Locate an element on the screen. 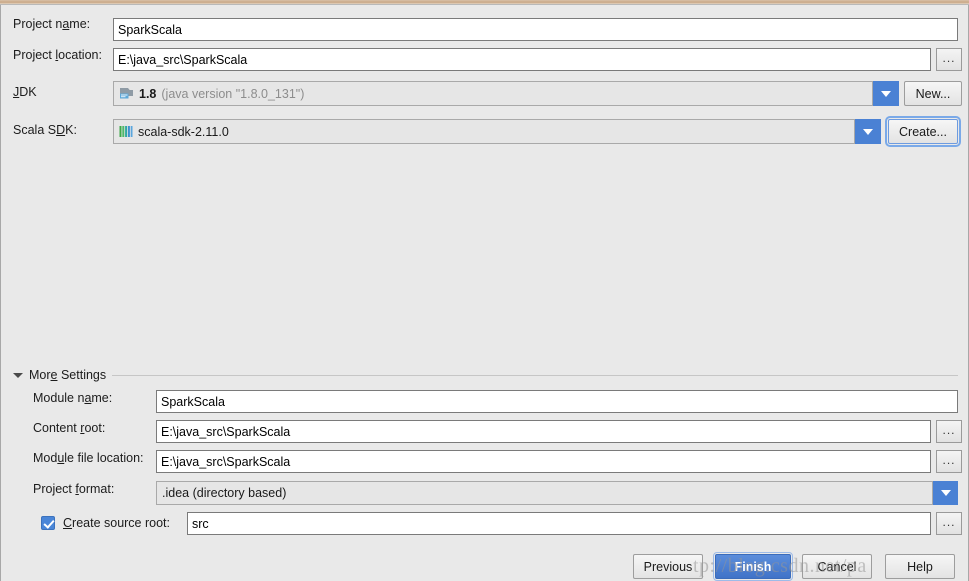 The width and height of the screenshot is (969, 581). cancel-button: Cancel is located at coordinates (837, 566).